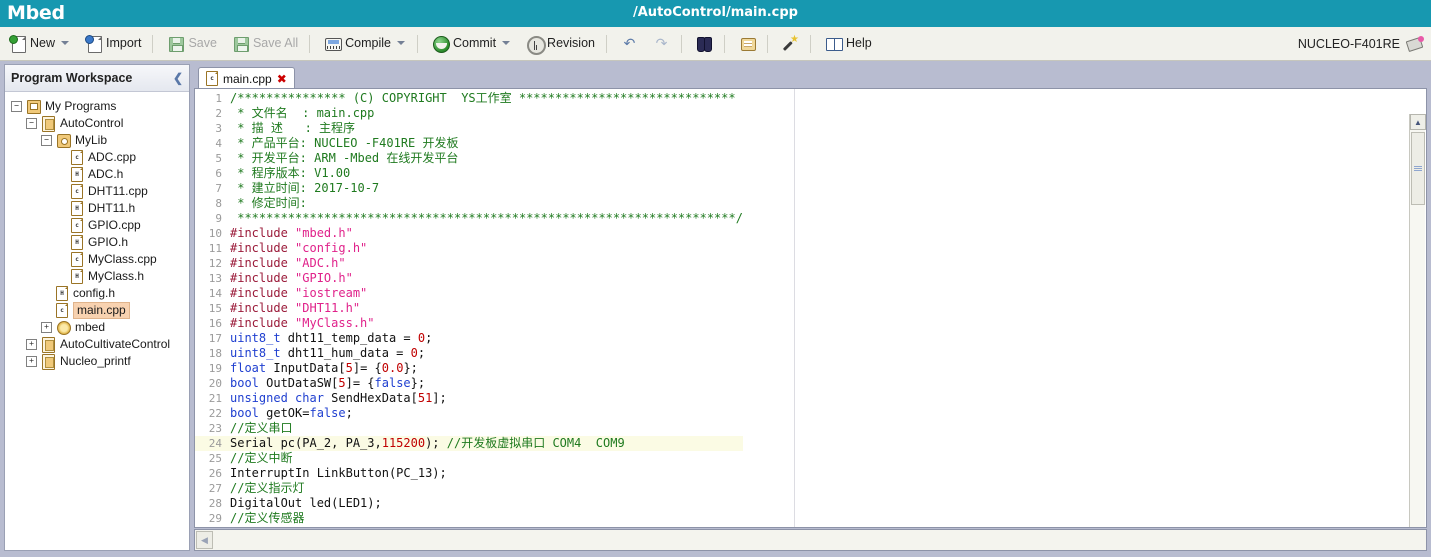 This screenshot has height=557, width=1431. I want to click on tree-item-main-cpp: c main.cpp, so click(100, 310).